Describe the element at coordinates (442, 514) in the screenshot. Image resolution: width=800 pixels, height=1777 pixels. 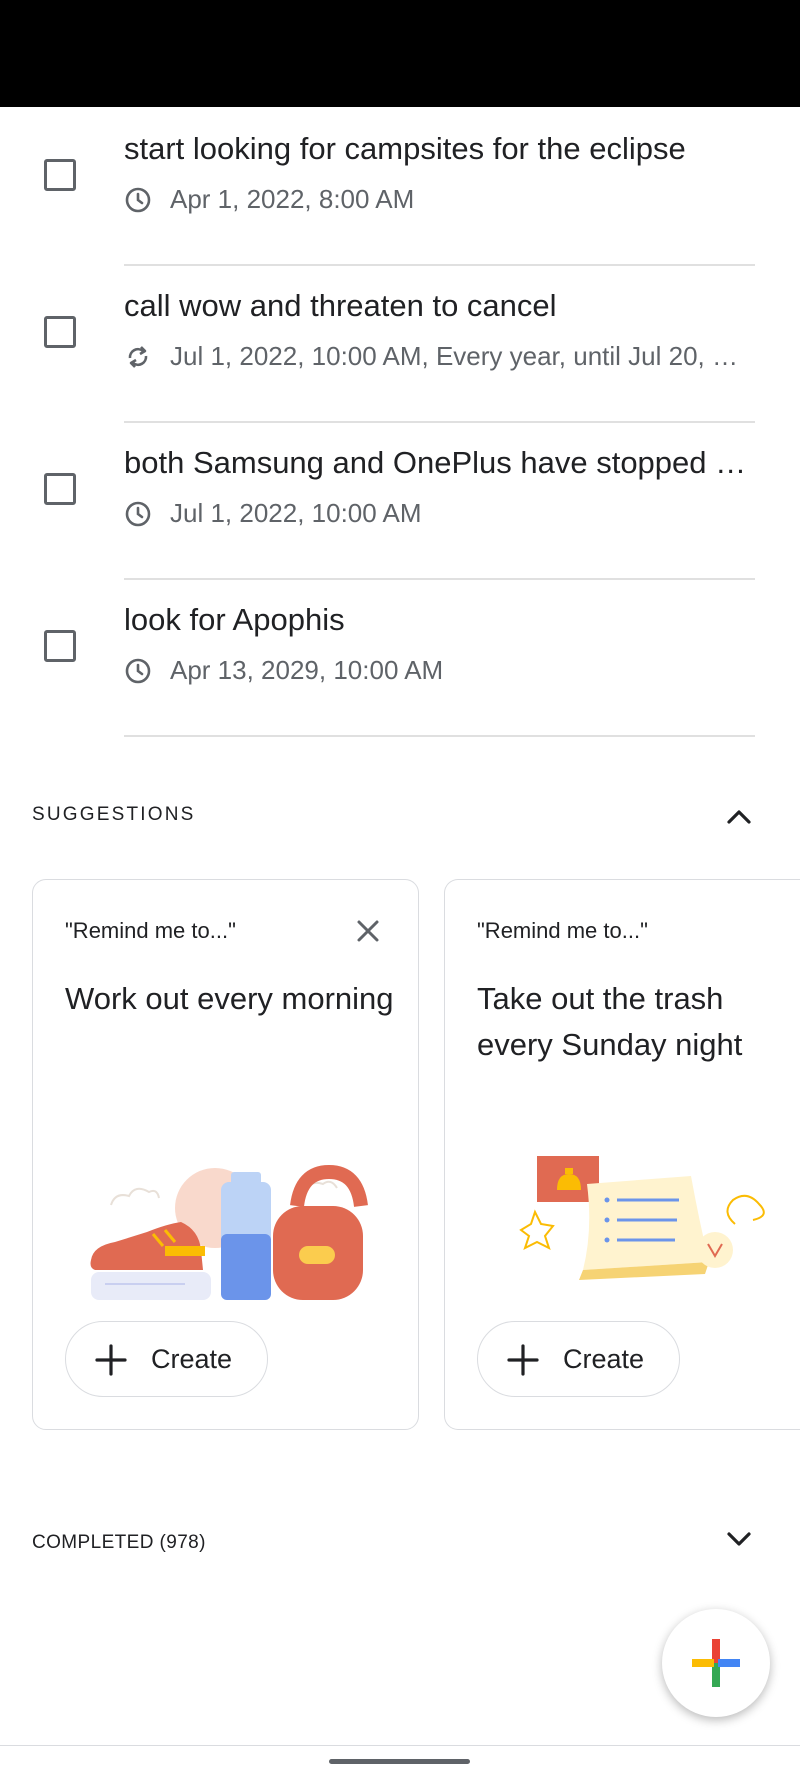
I see `task-reminder: Jul 1, 2022, 10:00 AM` at that location.